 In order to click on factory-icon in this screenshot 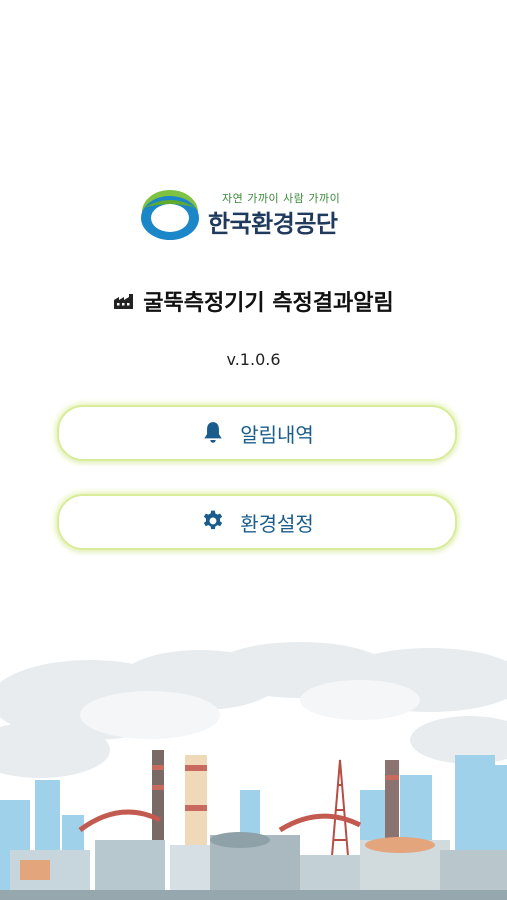, I will do `click(124, 301)`.